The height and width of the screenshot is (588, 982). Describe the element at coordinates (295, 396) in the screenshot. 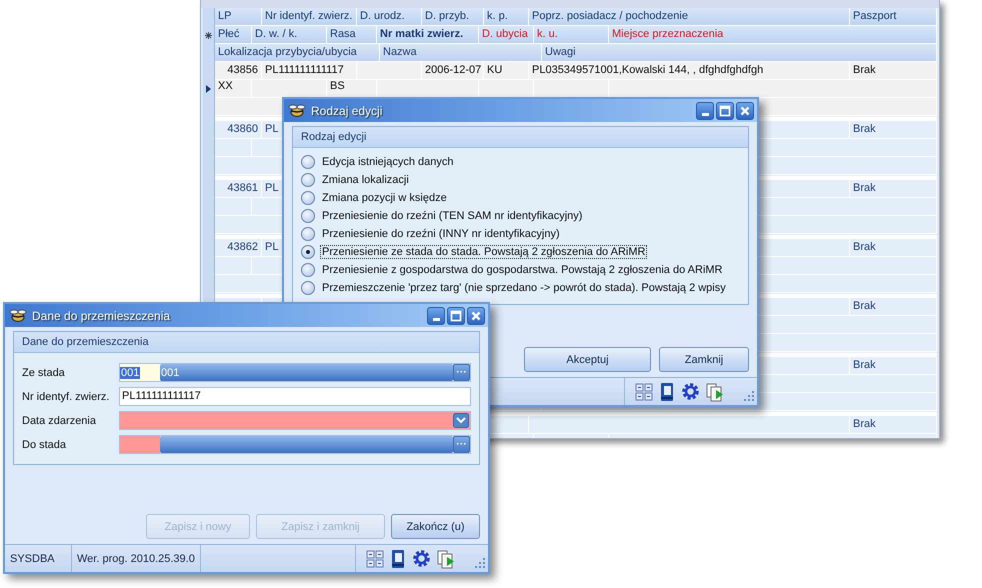

I see `input-field: PL111111111117` at that location.